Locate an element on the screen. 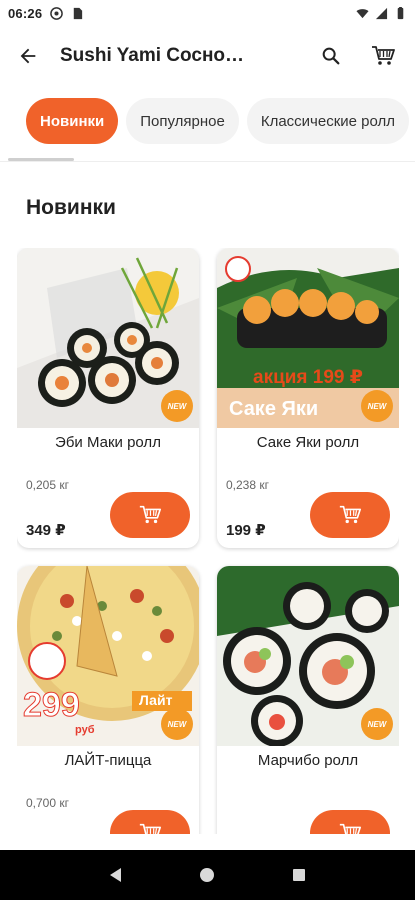  product-price: 199 ₽ is located at coordinates (246, 530).